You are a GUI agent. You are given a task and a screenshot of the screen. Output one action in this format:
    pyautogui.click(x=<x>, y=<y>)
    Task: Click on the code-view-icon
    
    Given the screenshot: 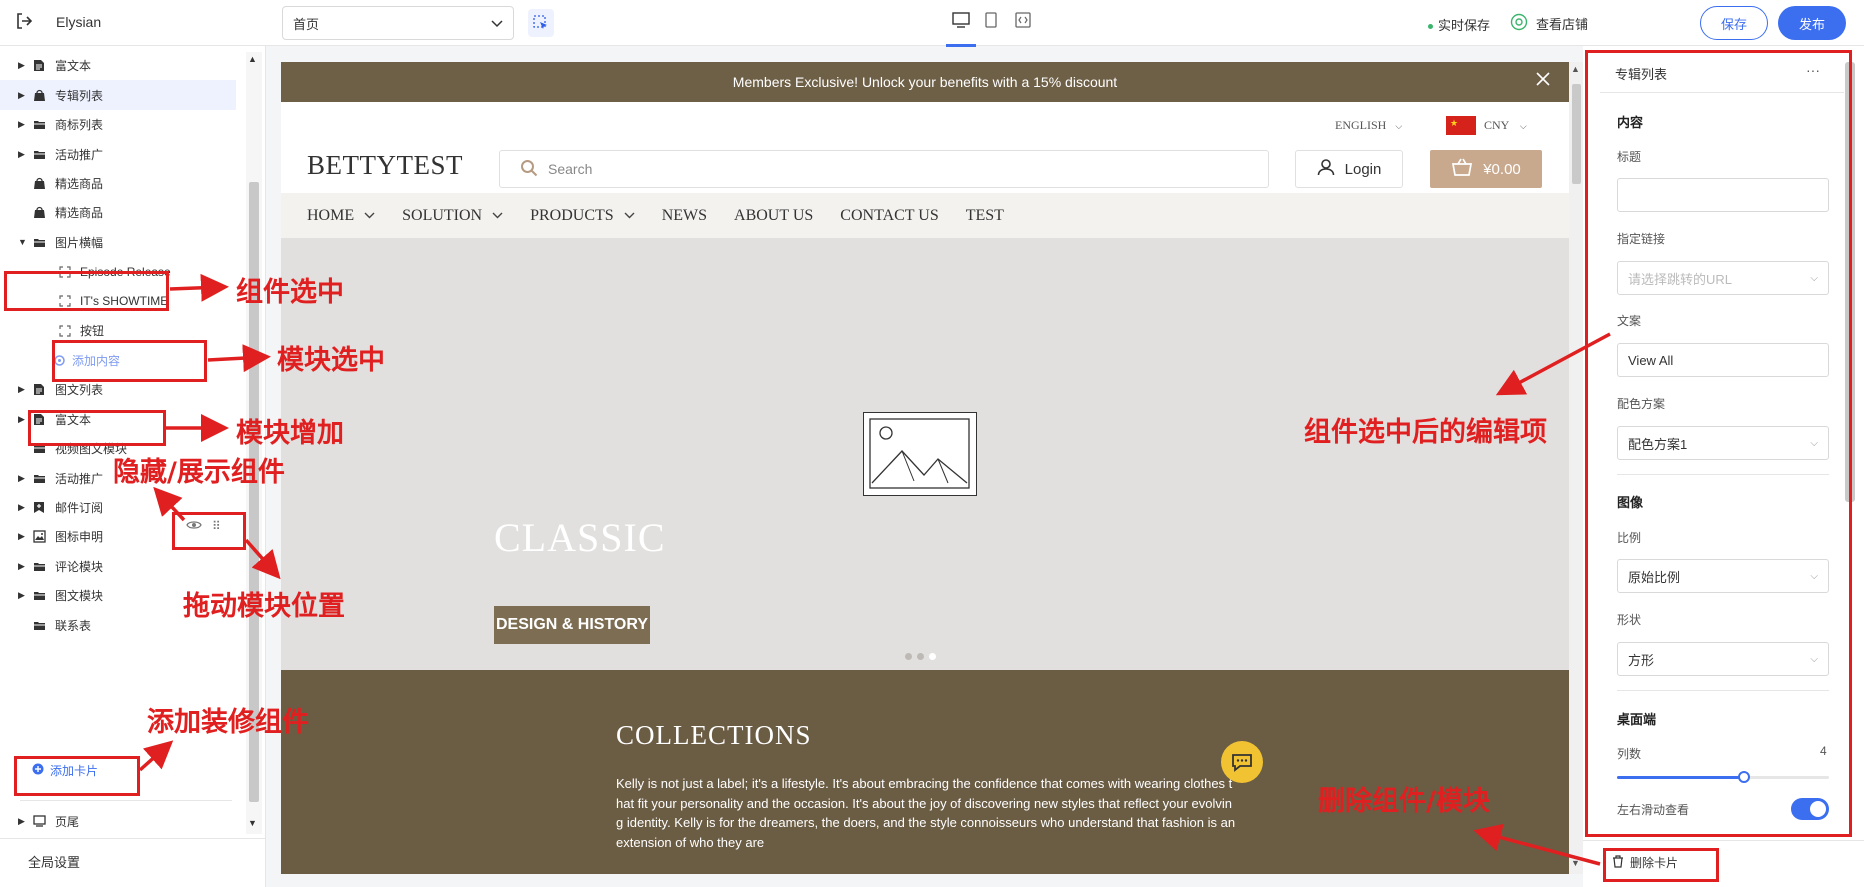 What is the action you would take?
    pyautogui.click(x=1023, y=20)
    